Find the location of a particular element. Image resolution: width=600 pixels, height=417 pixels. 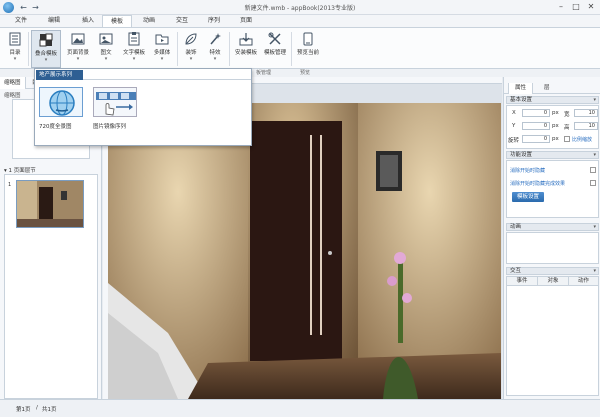

overlay-template-icon is located at coordinates (46, 40).